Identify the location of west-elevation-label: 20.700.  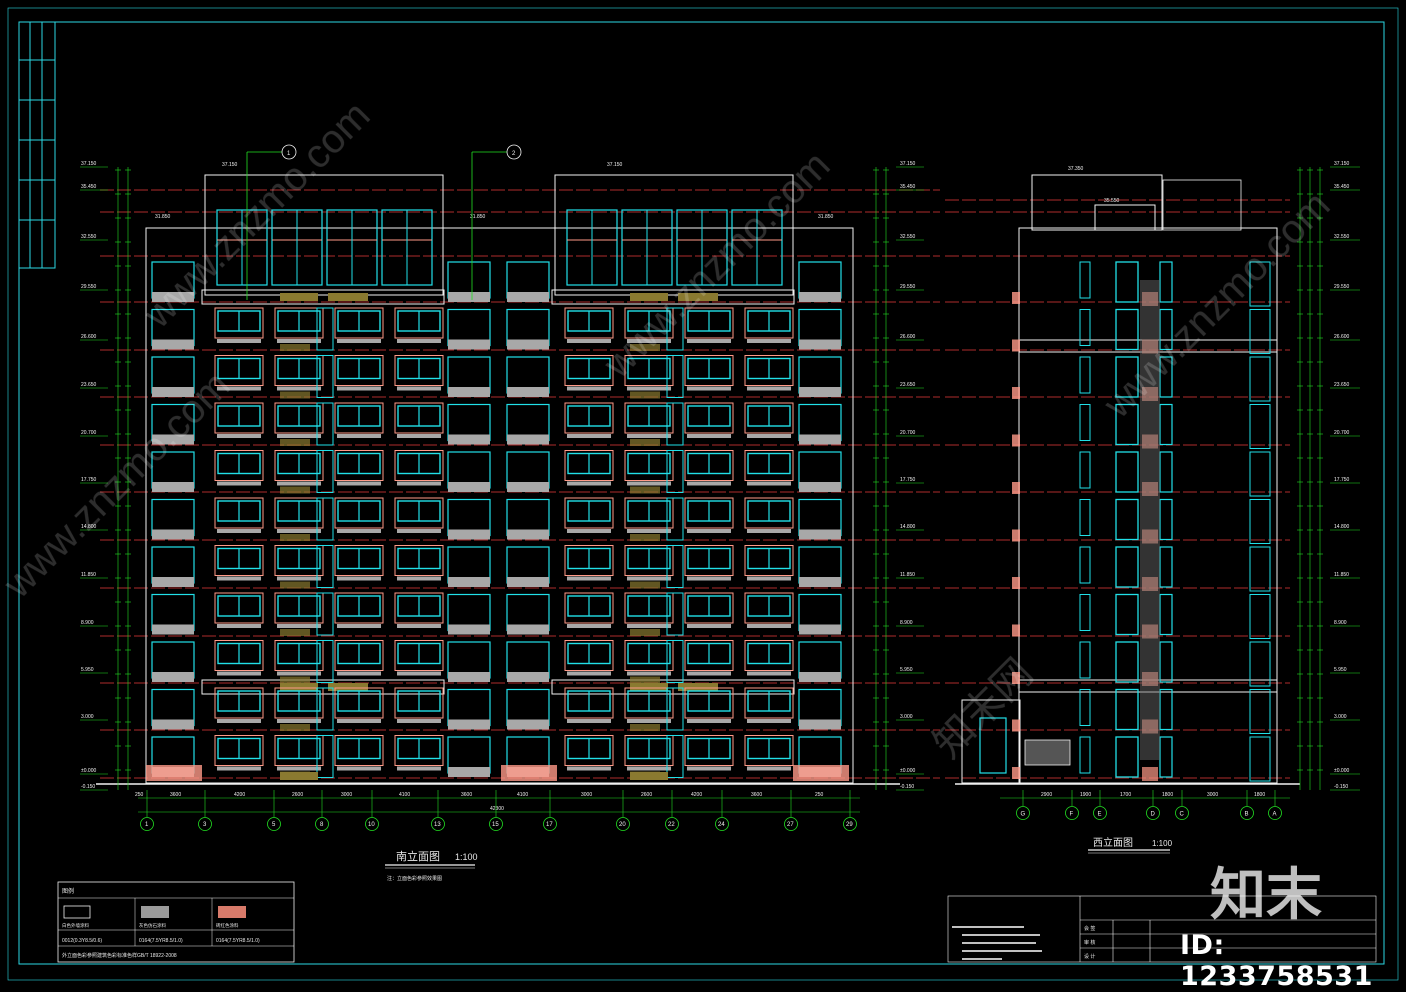
(1342, 433).